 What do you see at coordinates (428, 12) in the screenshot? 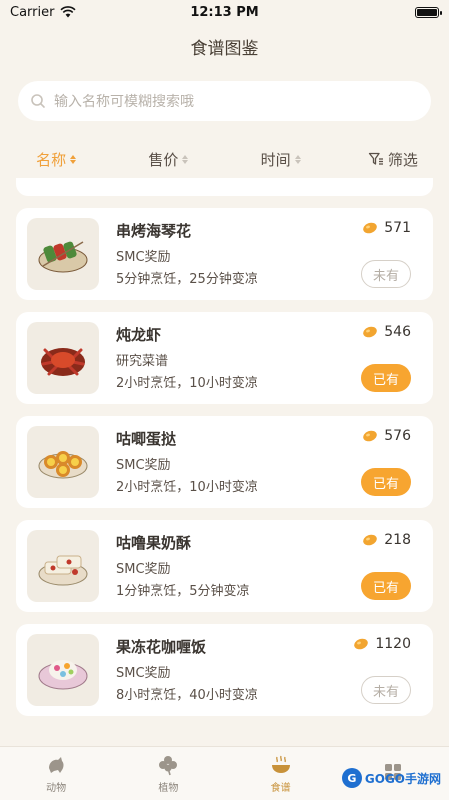
I see `battery-icon` at bounding box center [428, 12].